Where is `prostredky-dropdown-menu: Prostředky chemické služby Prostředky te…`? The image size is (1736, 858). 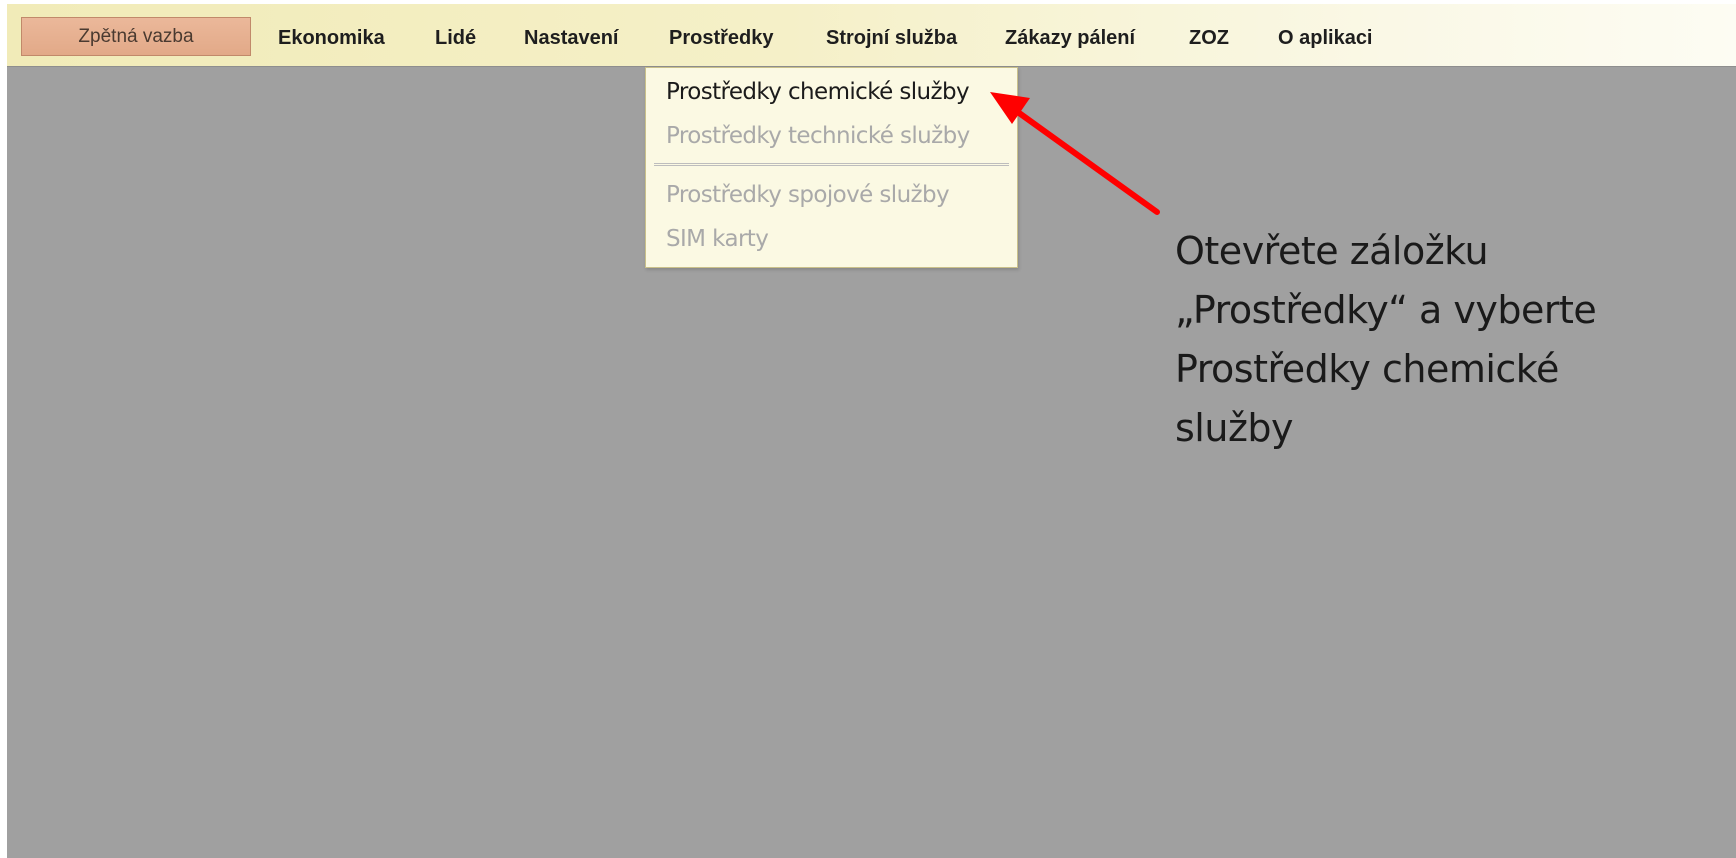 prostredky-dropdown-menu: Prostředky chemické služby Prostředky te… is located at coordinates (831, 167).